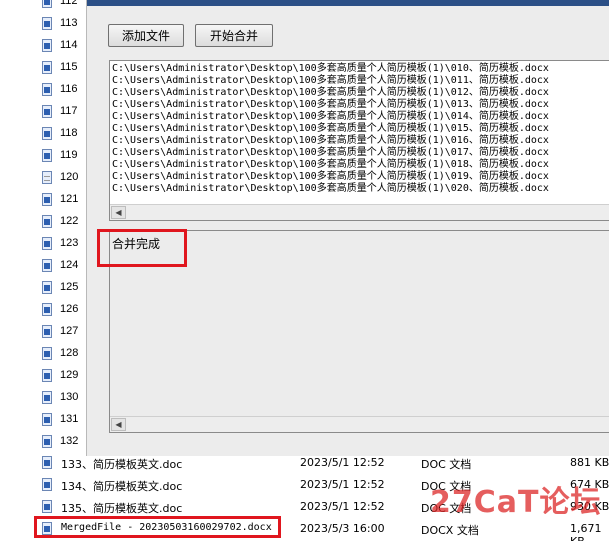 The height and width of the screenshot is (541, 609). I want to click on file-number: 113, so click(69, 23).